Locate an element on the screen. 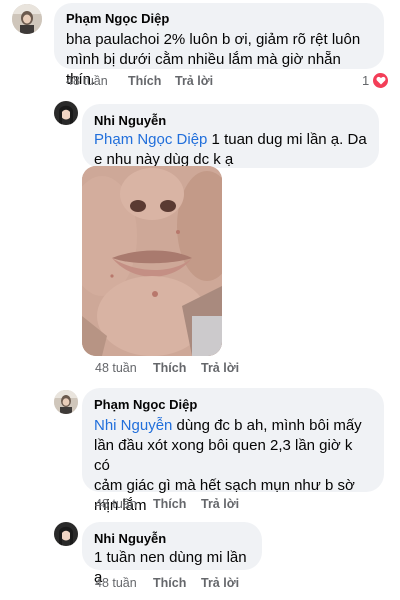 This screenshot has height=600, width=400. mention-link: Phạm Ngọc Diệp is located at coordinates (150, 139).